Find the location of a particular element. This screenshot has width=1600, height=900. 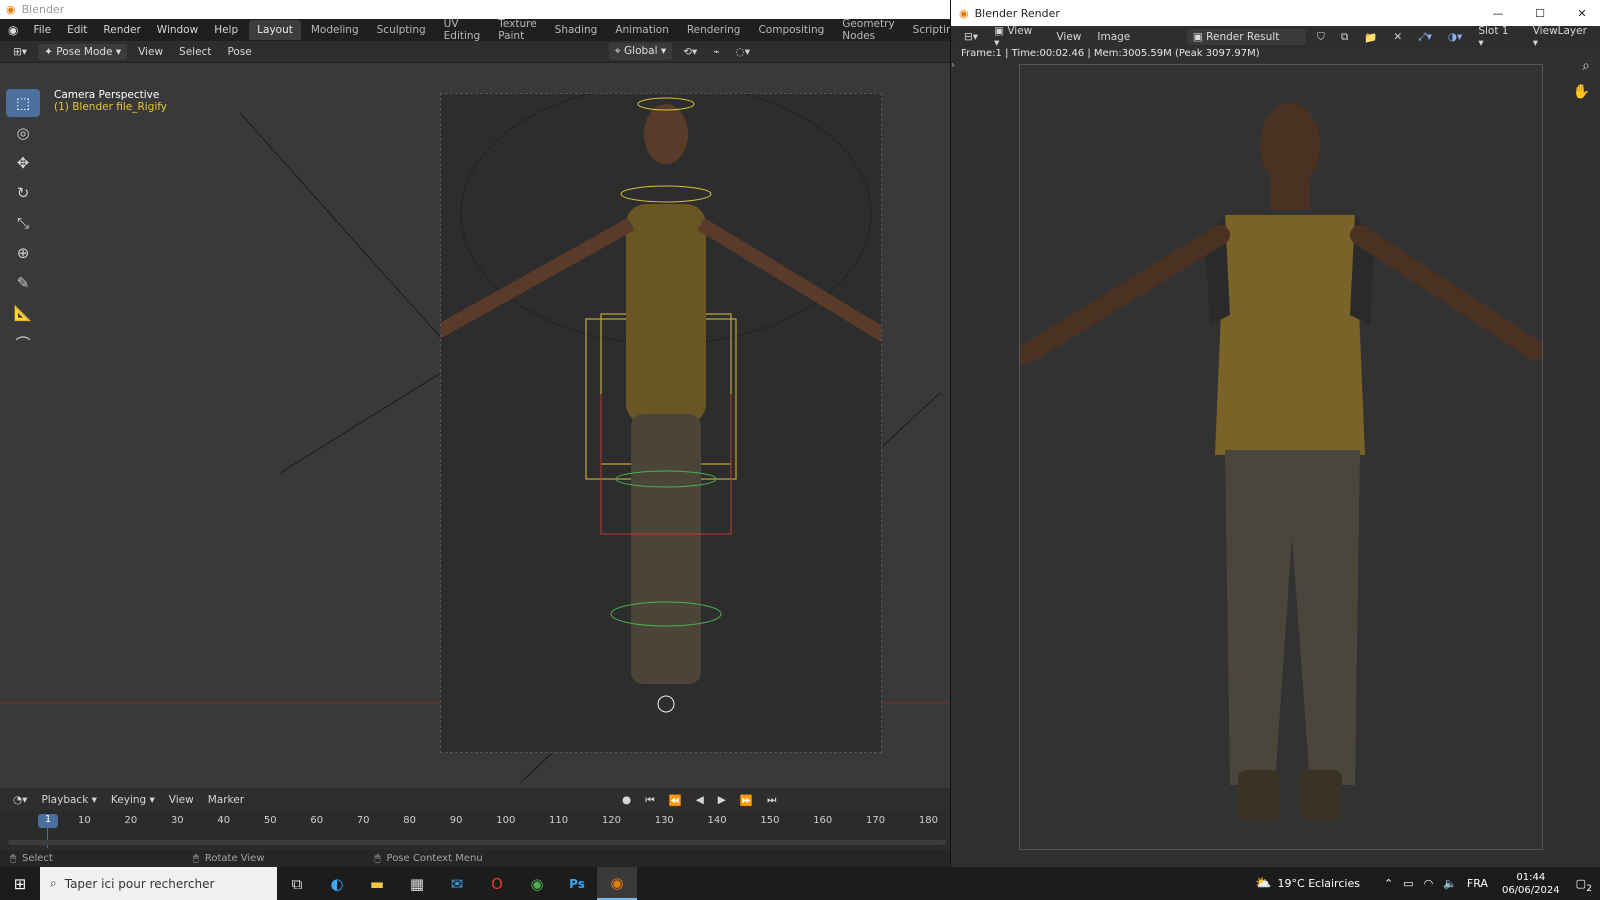

play-reverse-icon: ◀ is located at coordinates (700, 800).